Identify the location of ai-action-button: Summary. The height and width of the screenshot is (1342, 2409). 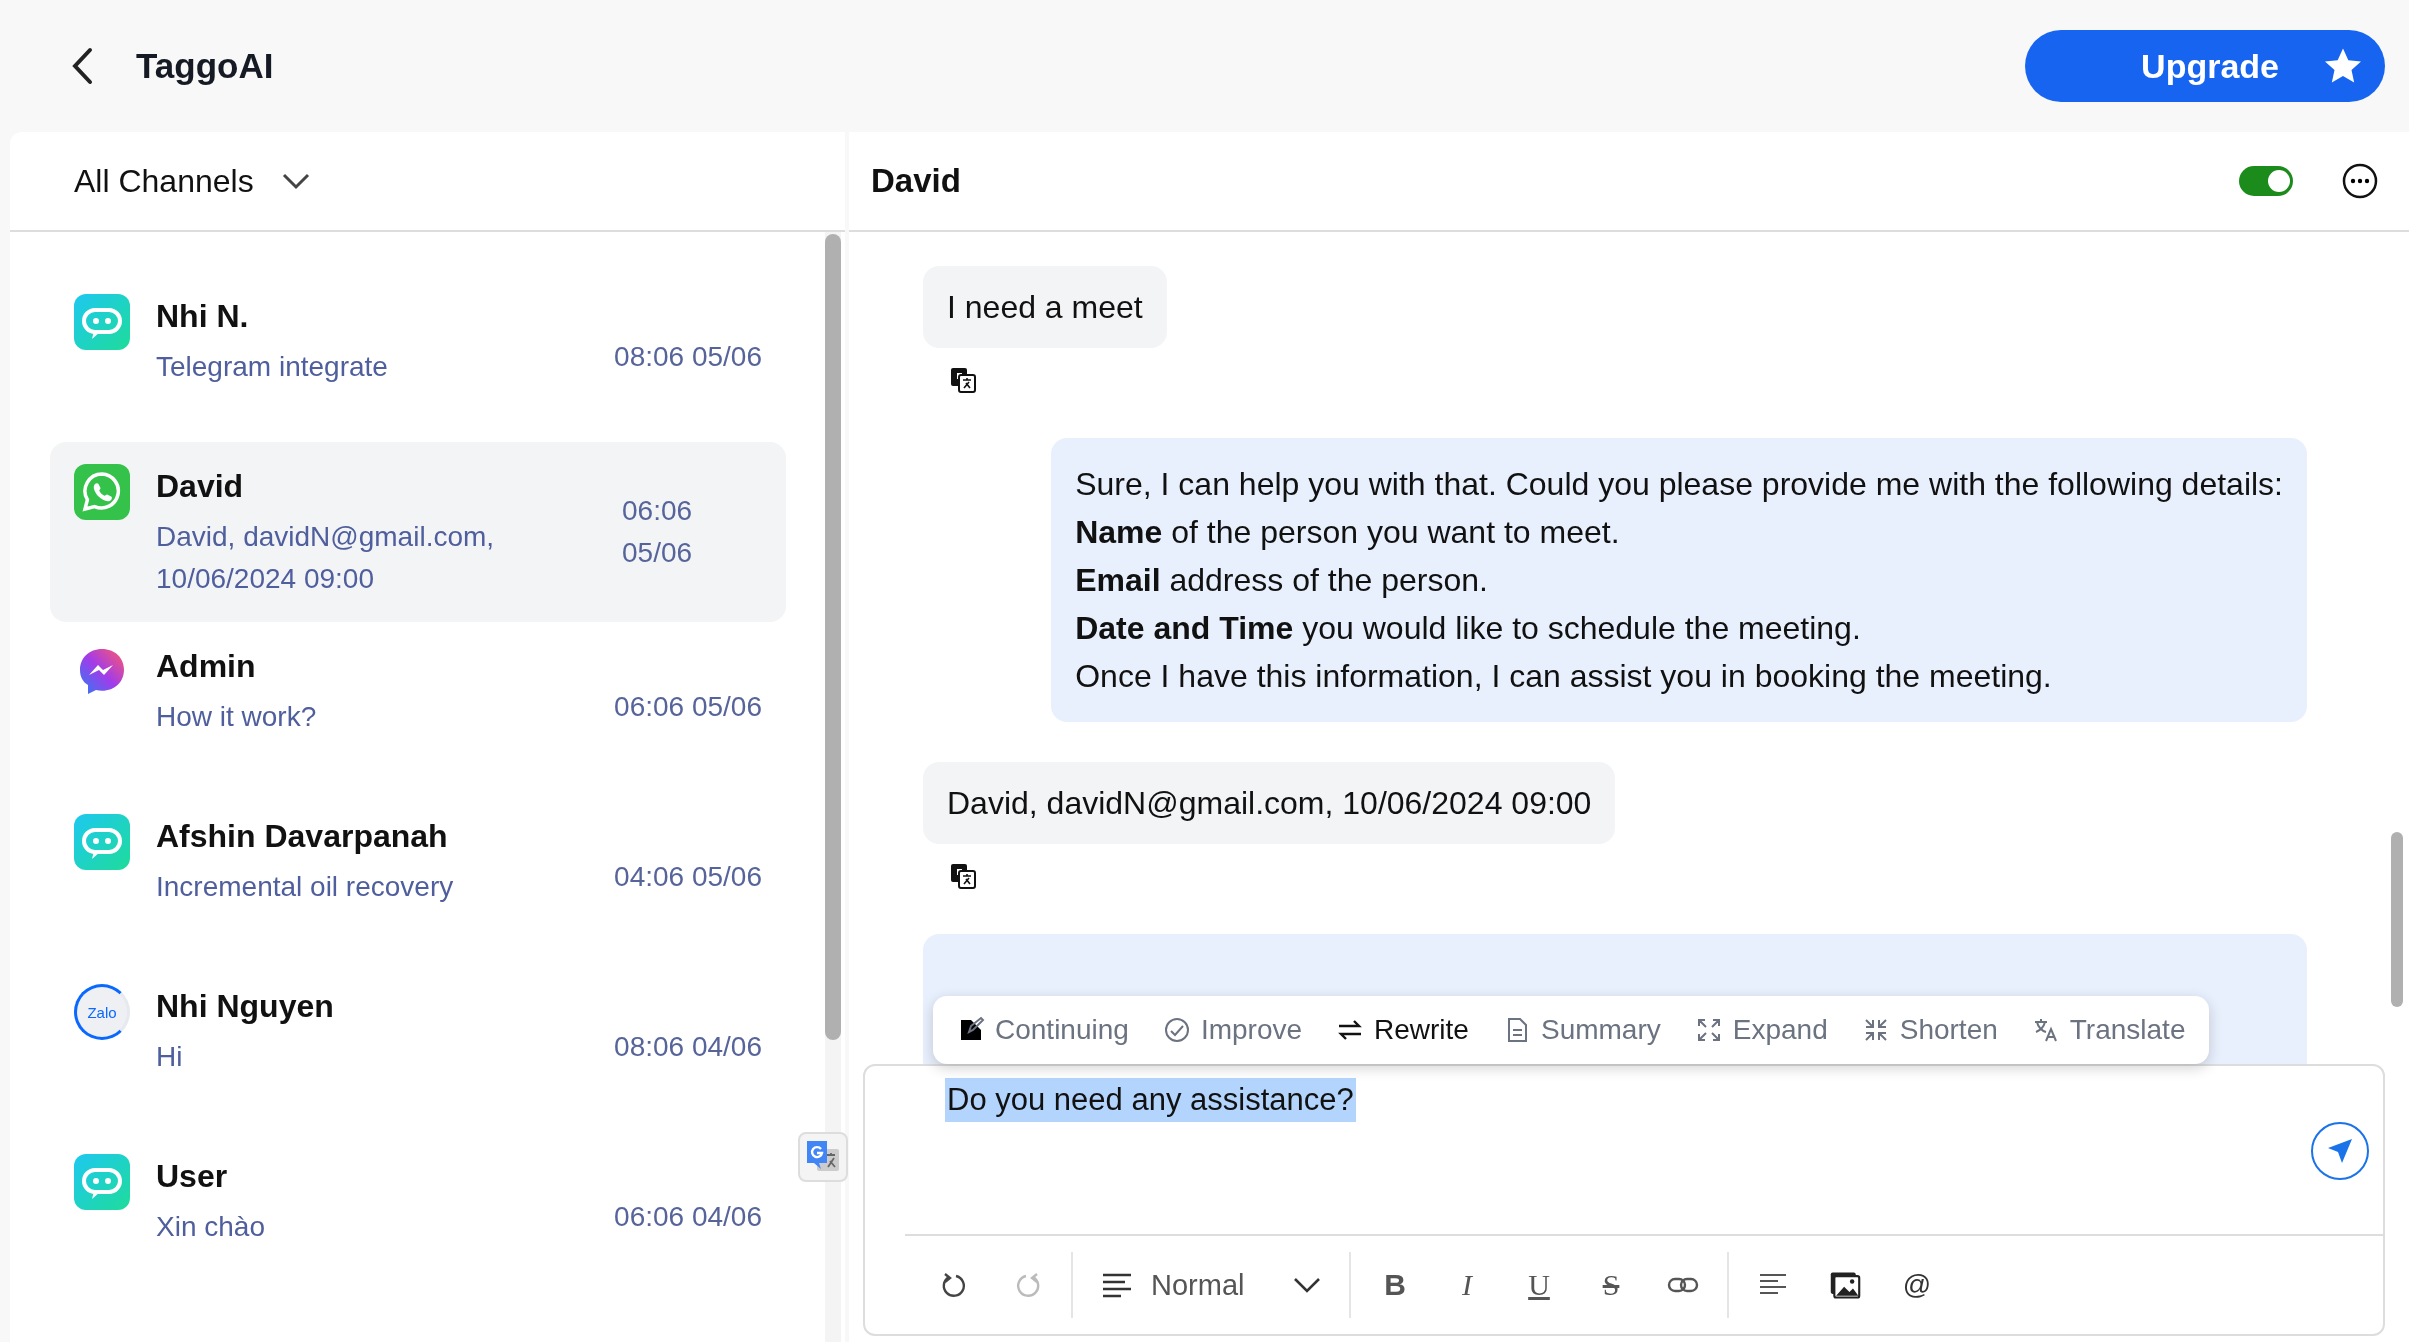
(1581, 1030).